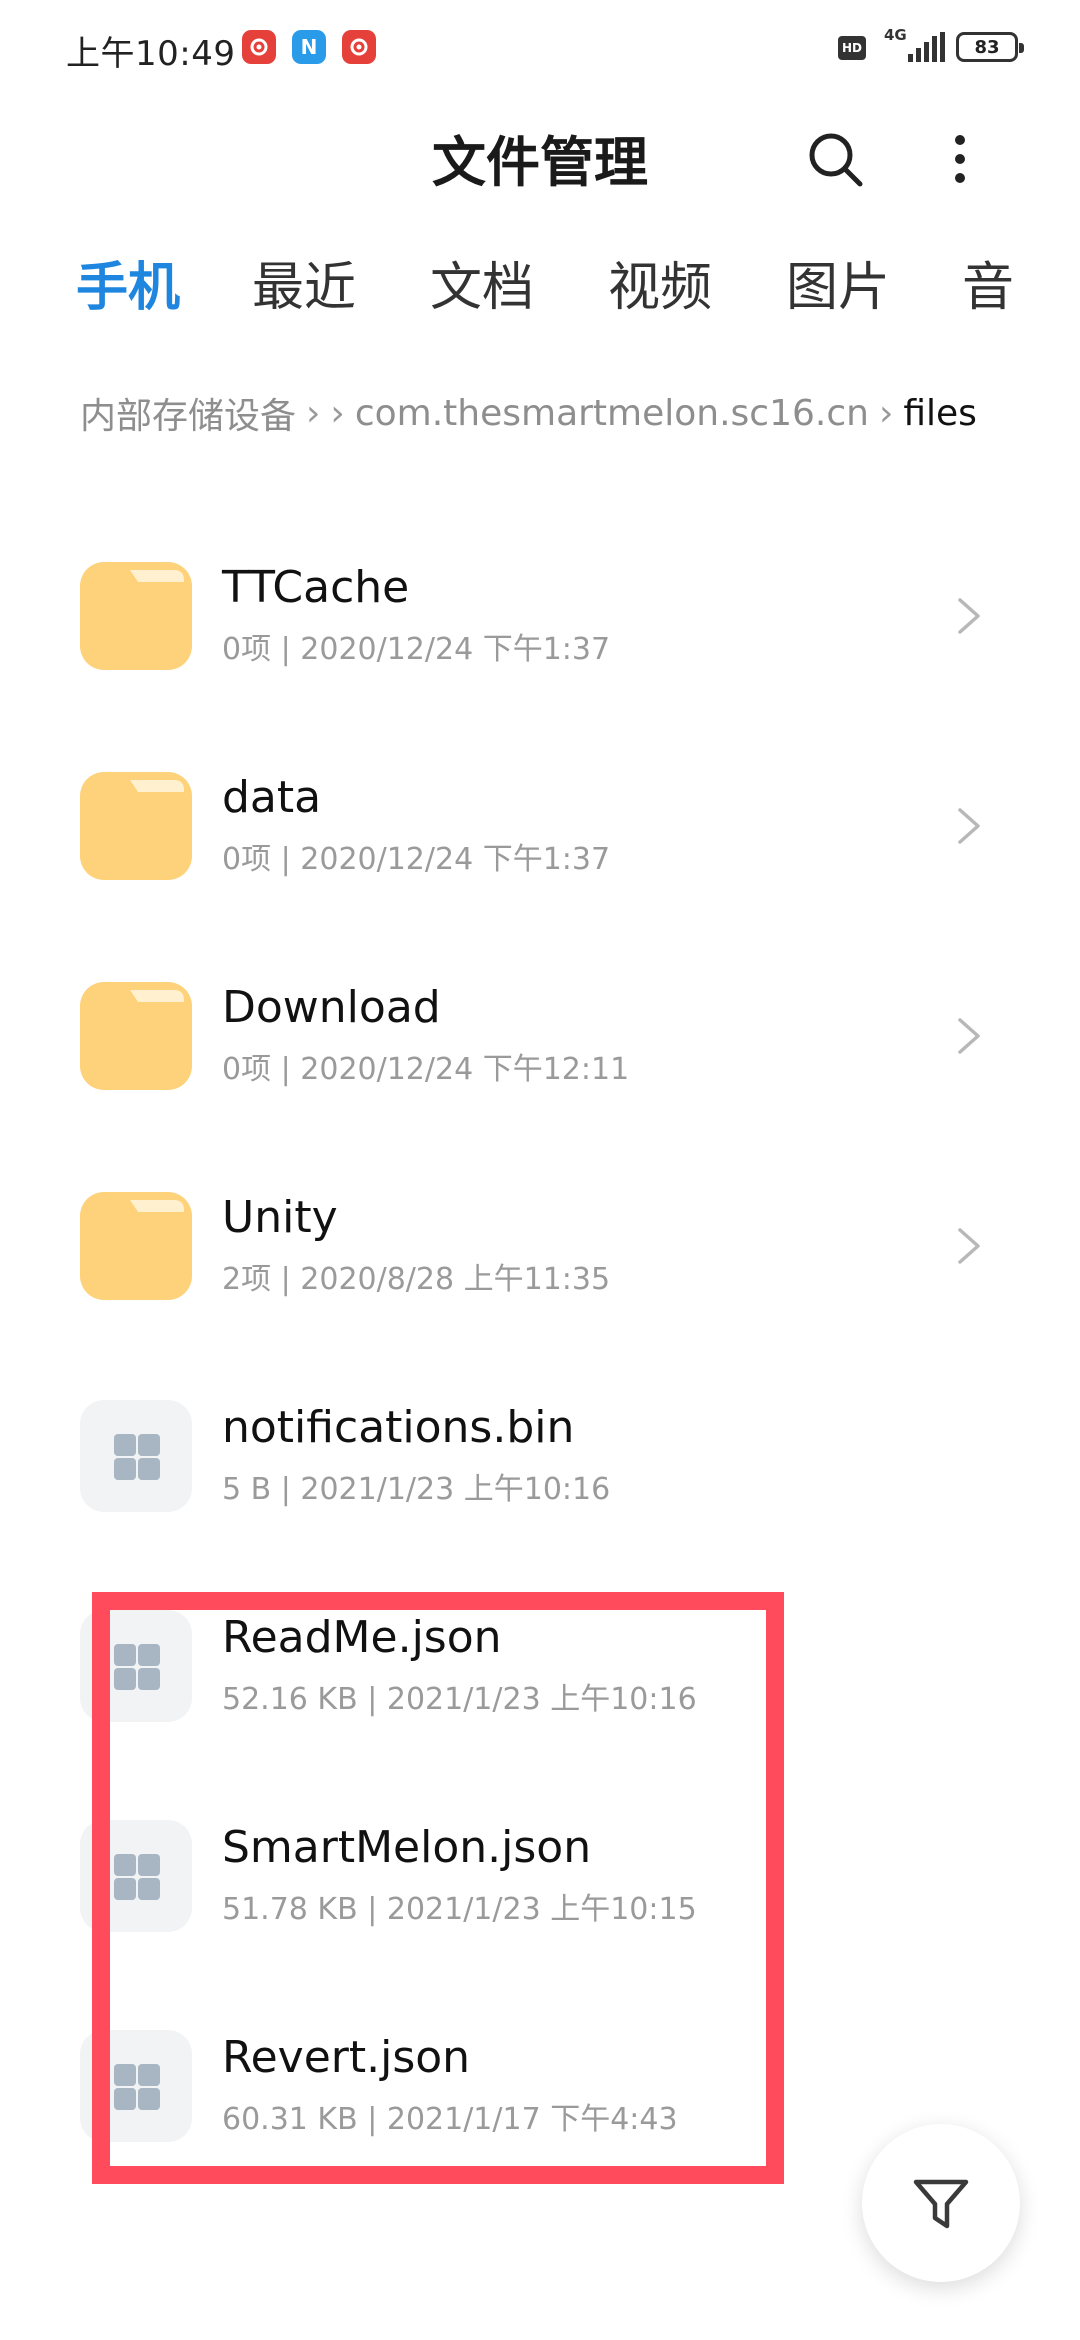 This screenshot has width=1080, height=2340. Describe the element at coordinates (540, 825) in the screenshot. I see `list-item: data 0项 | 2020/12/24 下午1:37` at that location.